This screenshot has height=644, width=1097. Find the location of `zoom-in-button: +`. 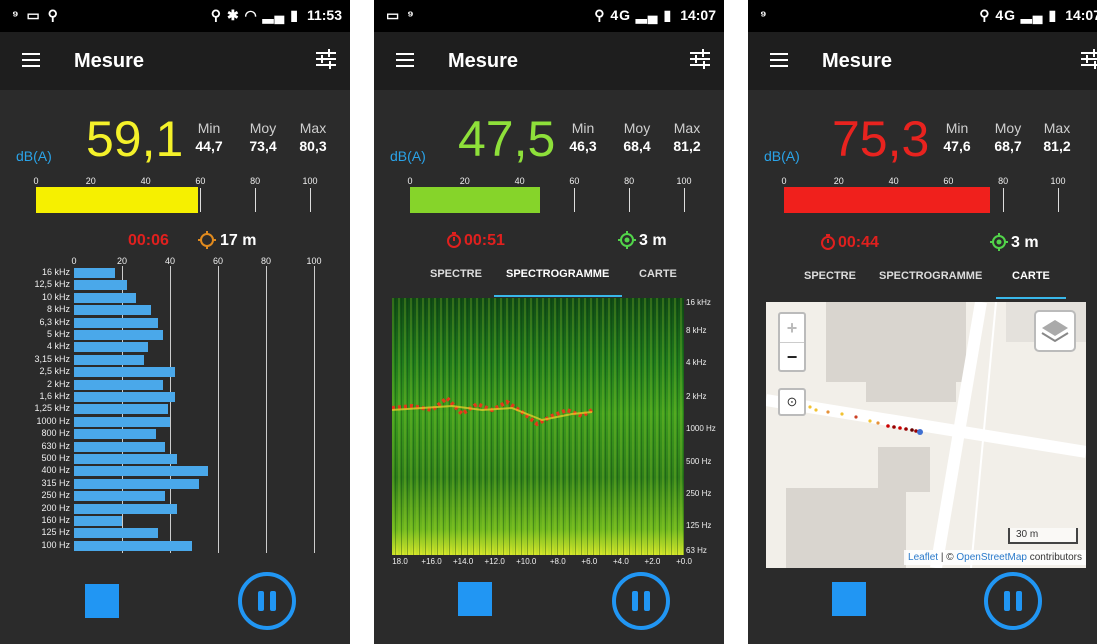

zoom-in-button: + is located at coordinates (792, 328).